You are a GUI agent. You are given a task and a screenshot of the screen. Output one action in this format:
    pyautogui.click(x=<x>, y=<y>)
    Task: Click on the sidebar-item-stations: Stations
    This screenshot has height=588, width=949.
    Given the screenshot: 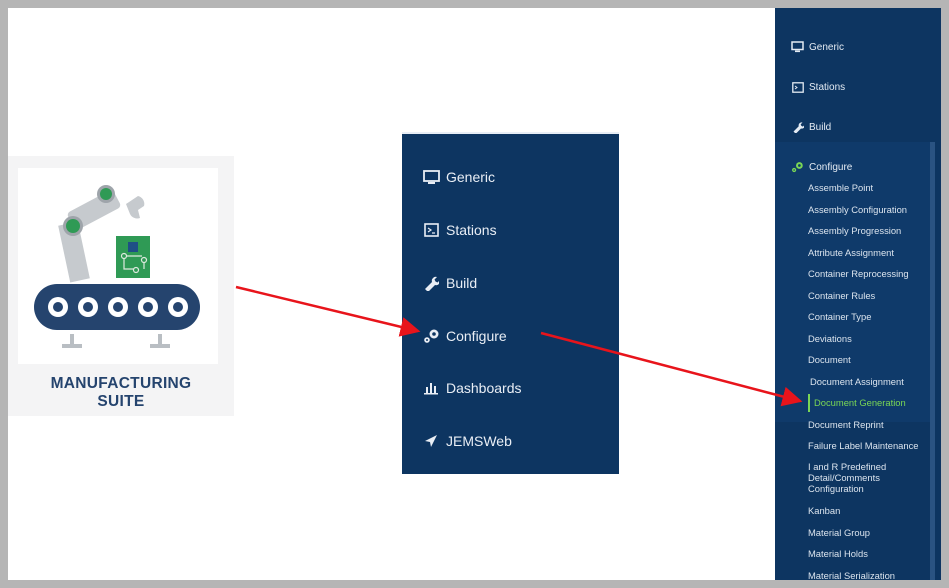 What is the action you would take?
    pyautogui.click(x=818, y=87)
    